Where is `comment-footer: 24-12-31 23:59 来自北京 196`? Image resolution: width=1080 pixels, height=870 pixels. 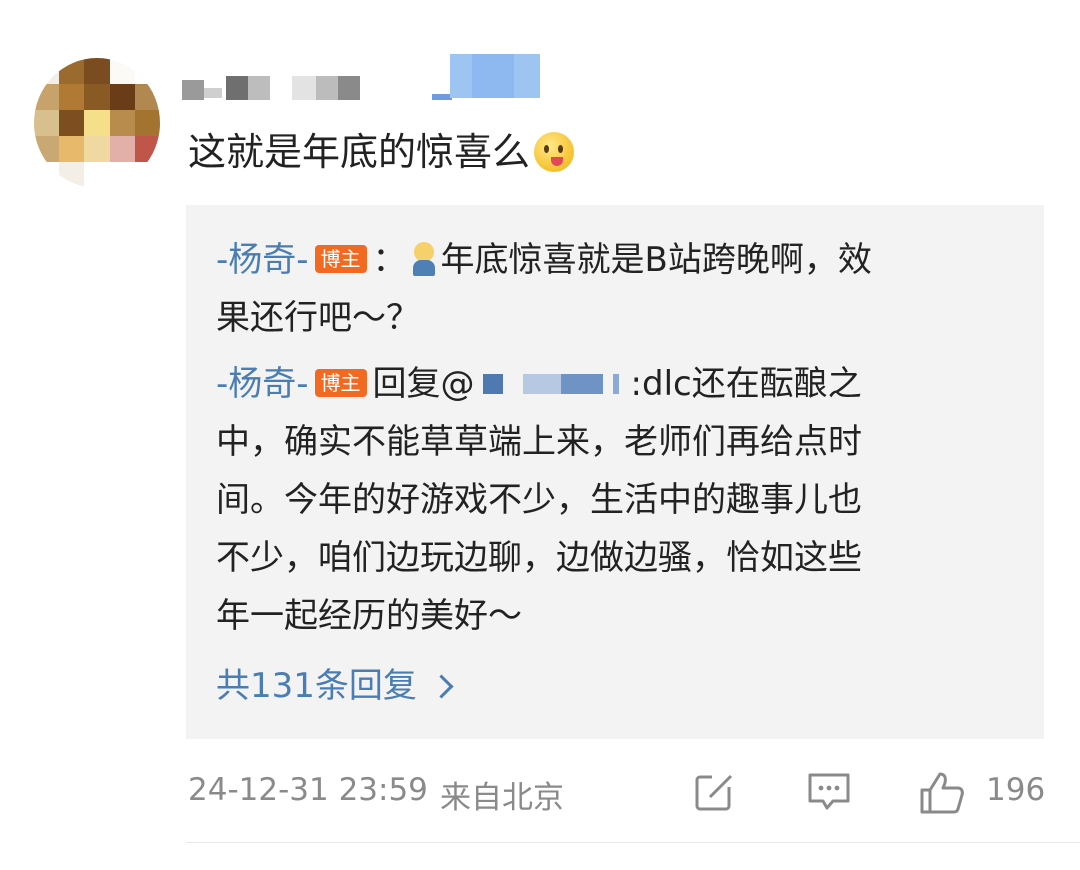 comment-footer: 24-12-31 23:59 来自北京 196 is located at coordinates (618, 793).